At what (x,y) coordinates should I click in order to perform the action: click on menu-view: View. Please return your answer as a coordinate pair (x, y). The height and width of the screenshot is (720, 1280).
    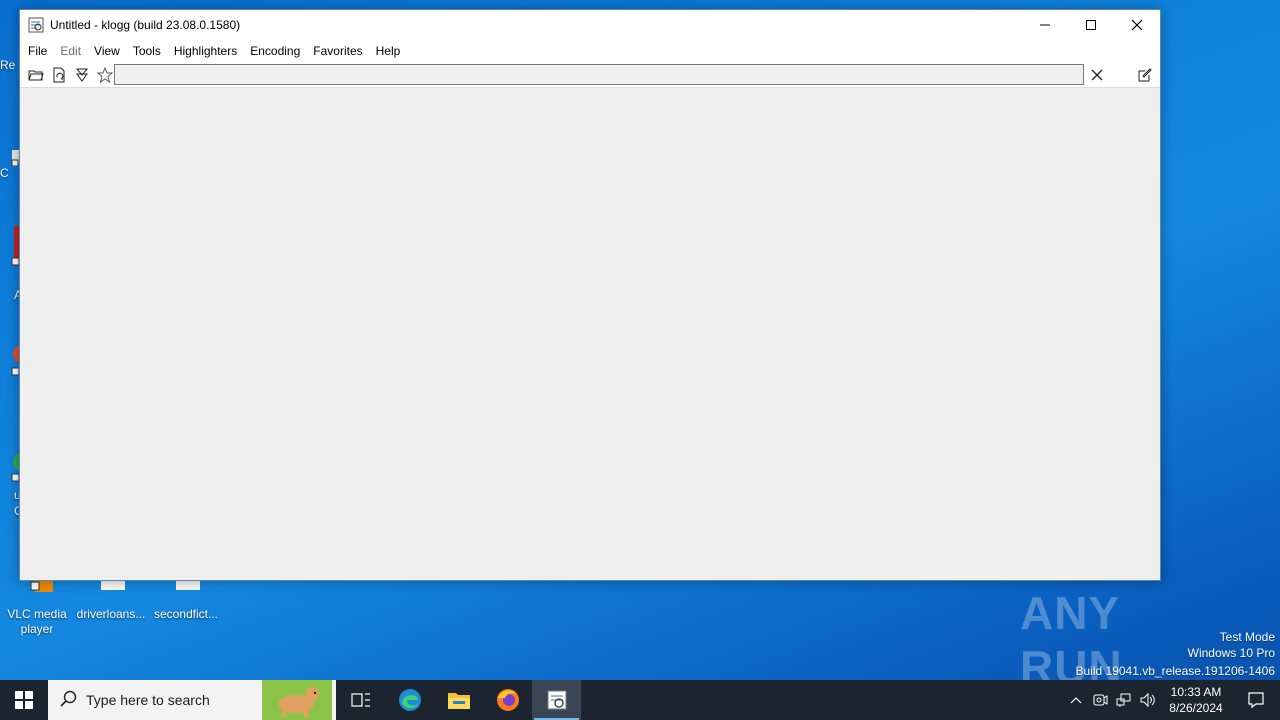
    Looking at the image, I should click on (107, 51).